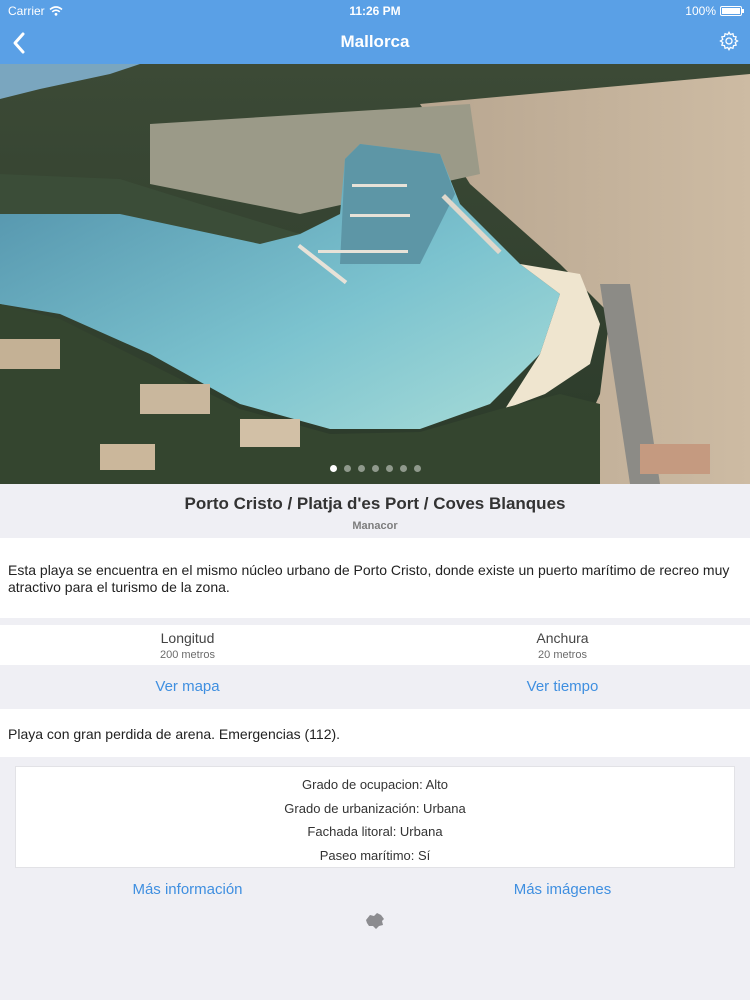  Describe the element at coordinates (562, 655) in the screenshot. I see `width-value: 20 metros` at that location.